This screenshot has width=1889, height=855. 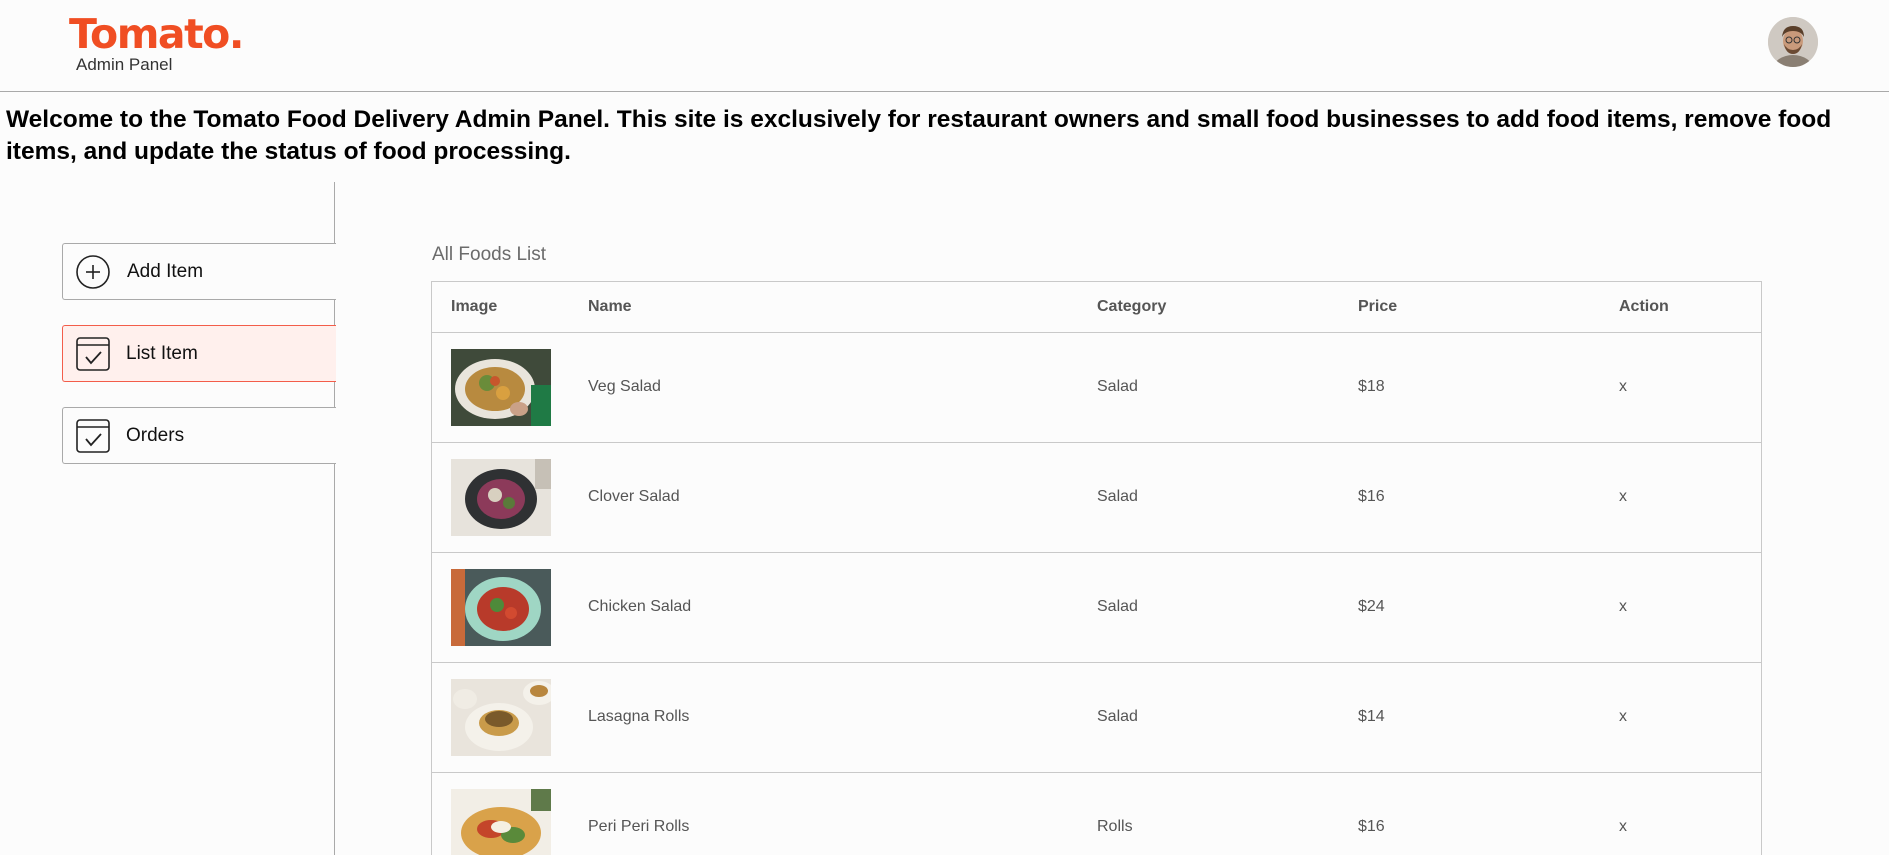 I want to click on sidebar-item-list-item: List Item, so click(x=199, y=353).